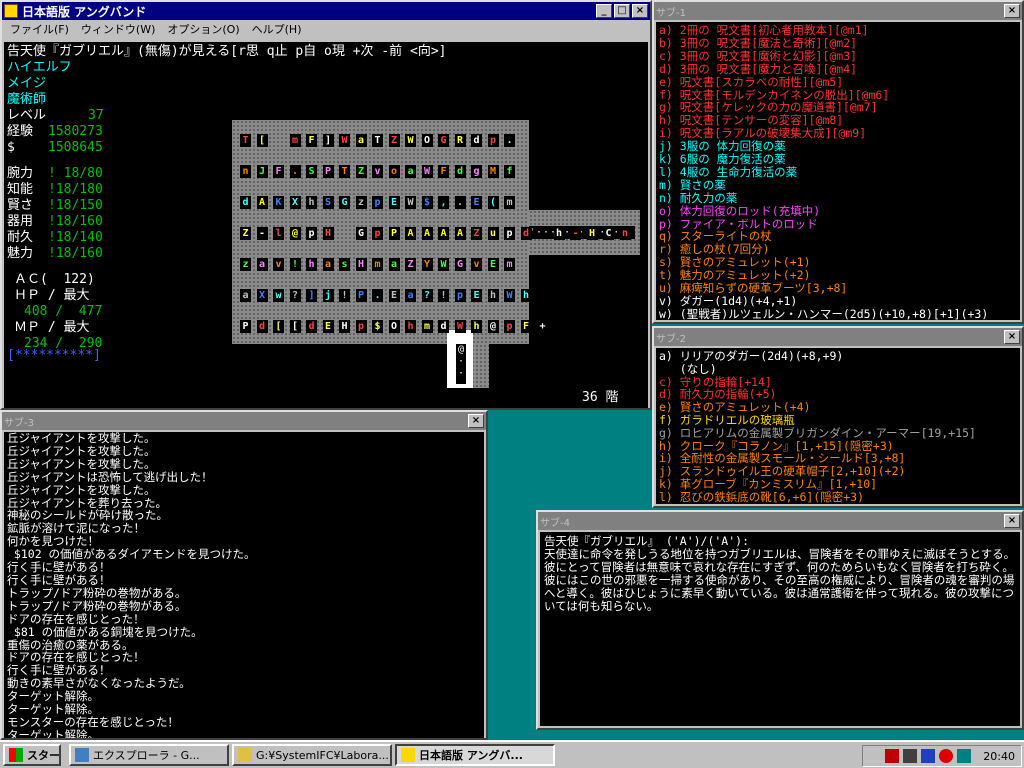 The image size is (1024, 768). What do you see at coordinates (751, 82) in the screenshot?
I see `inventory-item: e) 呪文書[スカラベの耐性][@m5]` at bounding box center [751, 82].